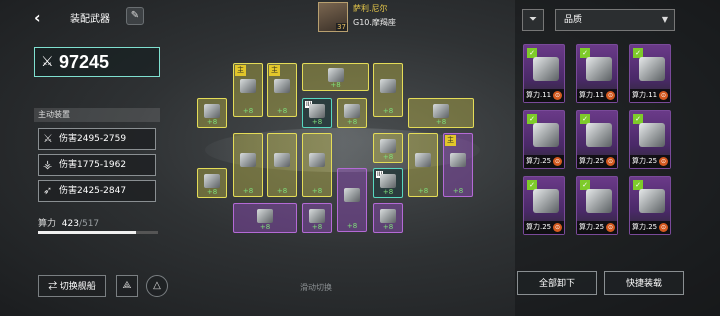  I want to click on brush-icon: ✎, so click(135, 16).